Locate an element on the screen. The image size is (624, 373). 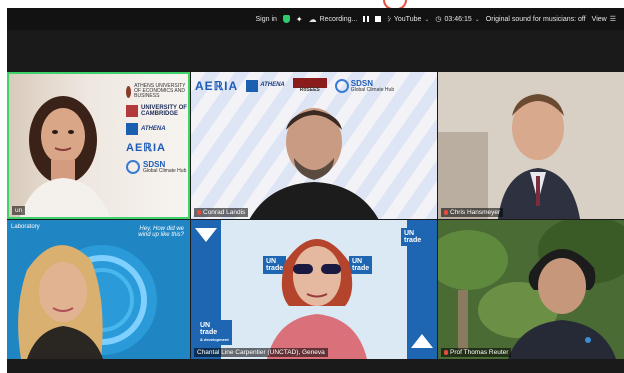
development-text: & development is located at coordinates (214, 339).